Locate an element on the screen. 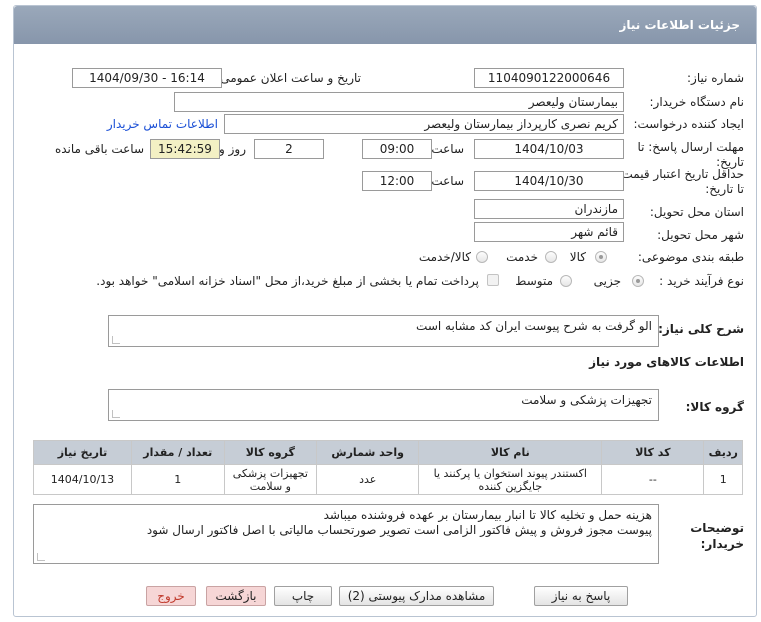 Image resolution: width=761 pixels, height=622 pixels. need-number-field: 1104090122000646 is located at coordinates (549, 78).